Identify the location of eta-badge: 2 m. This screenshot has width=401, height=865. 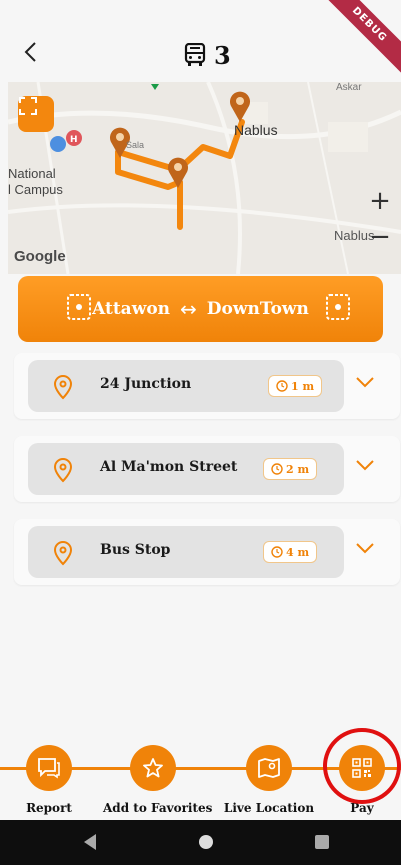
(290, 469).